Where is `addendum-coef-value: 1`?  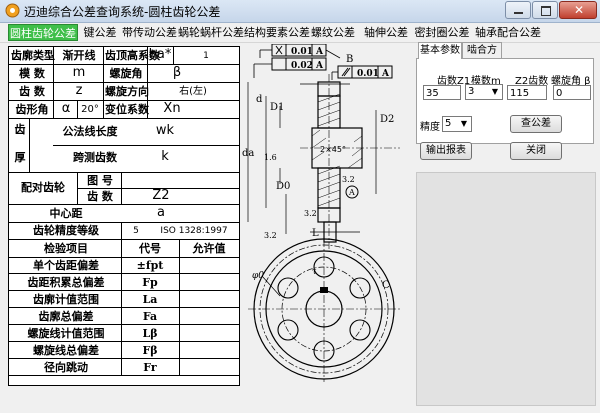 addendum-coef-value: 1 is located at coordinates (206, 56).